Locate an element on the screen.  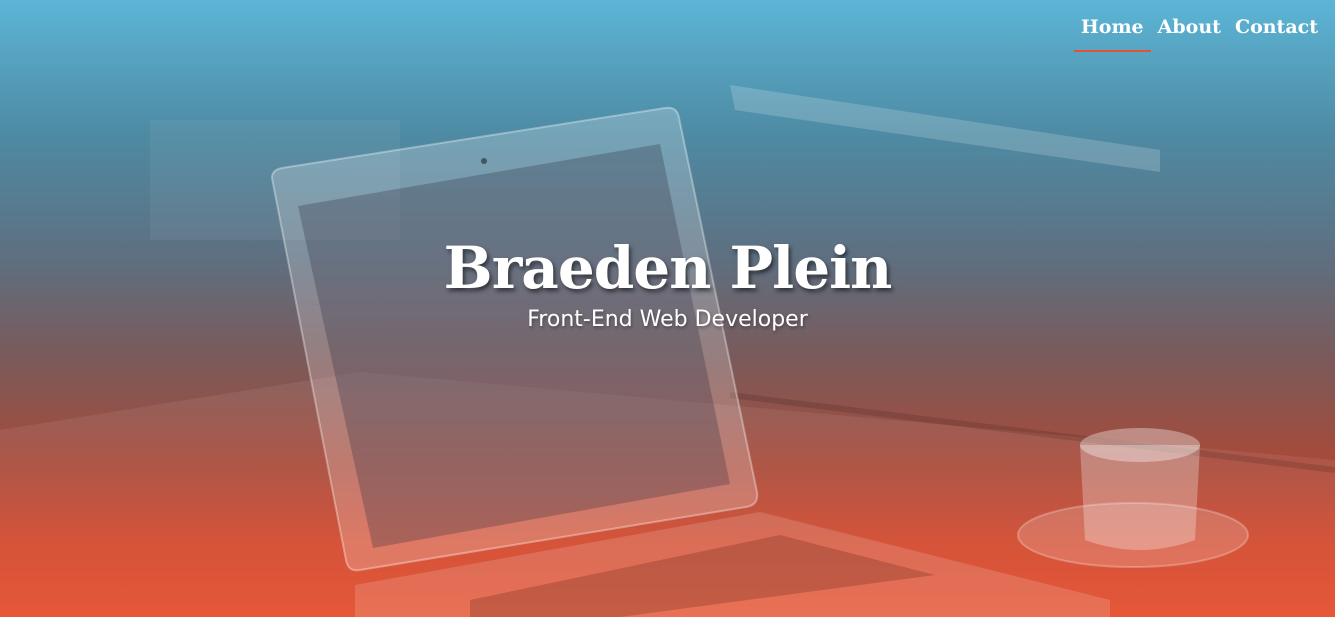
site-title: Braeden Plein is located at coordinates (668, 268).